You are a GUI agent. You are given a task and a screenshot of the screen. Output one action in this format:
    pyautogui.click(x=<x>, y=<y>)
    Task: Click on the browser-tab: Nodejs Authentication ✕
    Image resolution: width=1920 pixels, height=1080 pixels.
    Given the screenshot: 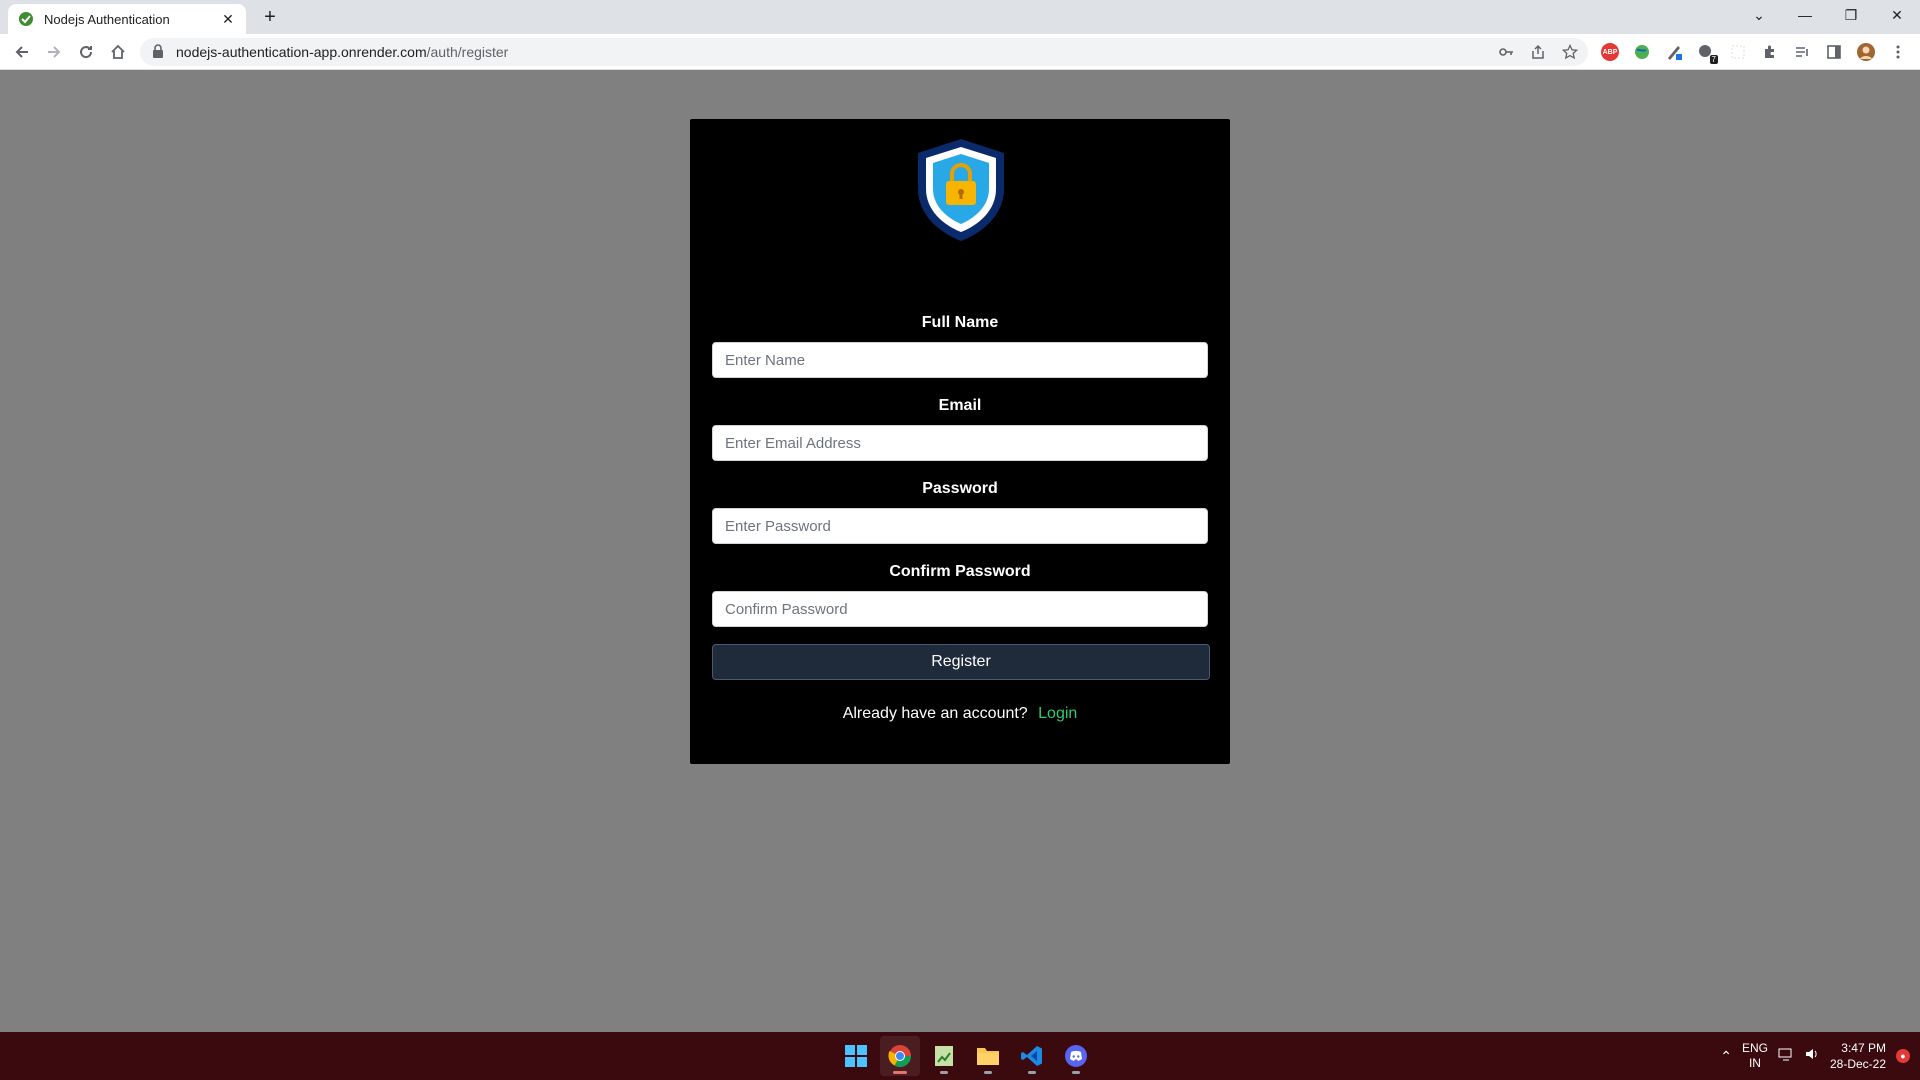 What is the action you would take?
    pyautogui.click(x=127, y=19)
    